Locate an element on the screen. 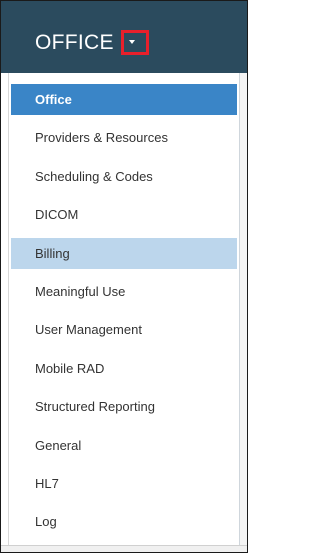  menu-item-dicom: DICOM is located at coordinates (124, 214).